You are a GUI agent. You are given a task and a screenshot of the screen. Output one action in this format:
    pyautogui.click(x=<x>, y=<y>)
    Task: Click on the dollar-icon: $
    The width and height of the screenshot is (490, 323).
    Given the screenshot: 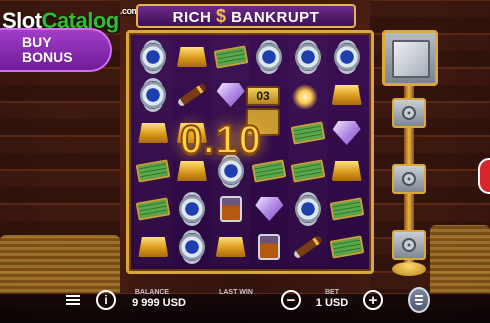 What is the action you would take?
    pyautogui.click(x=221, y=16)
    